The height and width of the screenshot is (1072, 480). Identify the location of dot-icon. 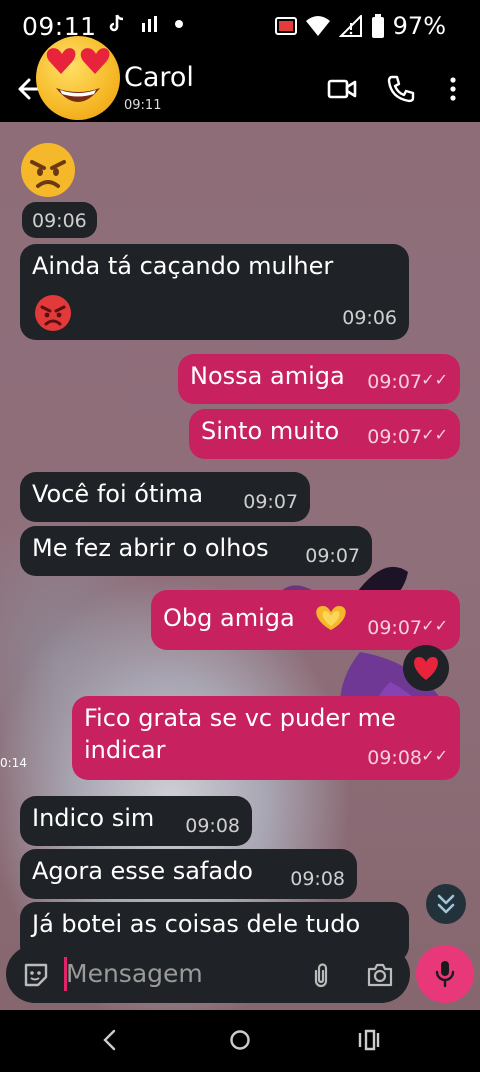
(179, 24).